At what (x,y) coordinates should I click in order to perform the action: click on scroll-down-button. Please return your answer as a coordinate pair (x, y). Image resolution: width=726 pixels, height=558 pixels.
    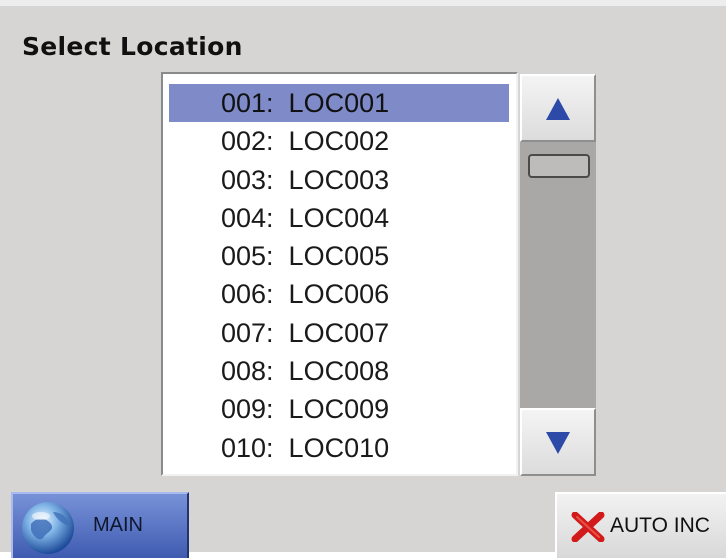
    Looking at the image, I should click on (558, 442).